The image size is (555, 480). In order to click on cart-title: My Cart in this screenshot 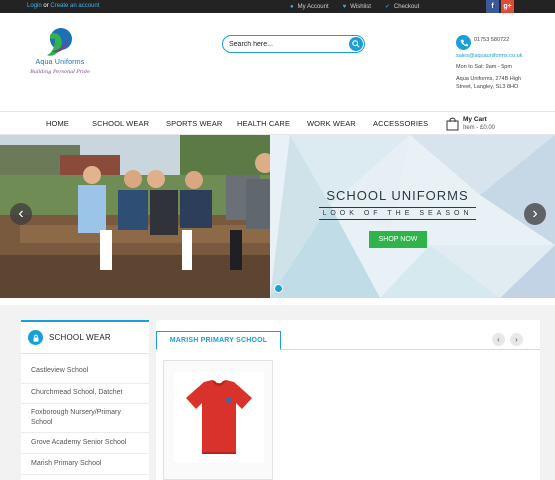, I will do `click(475, 119)`.